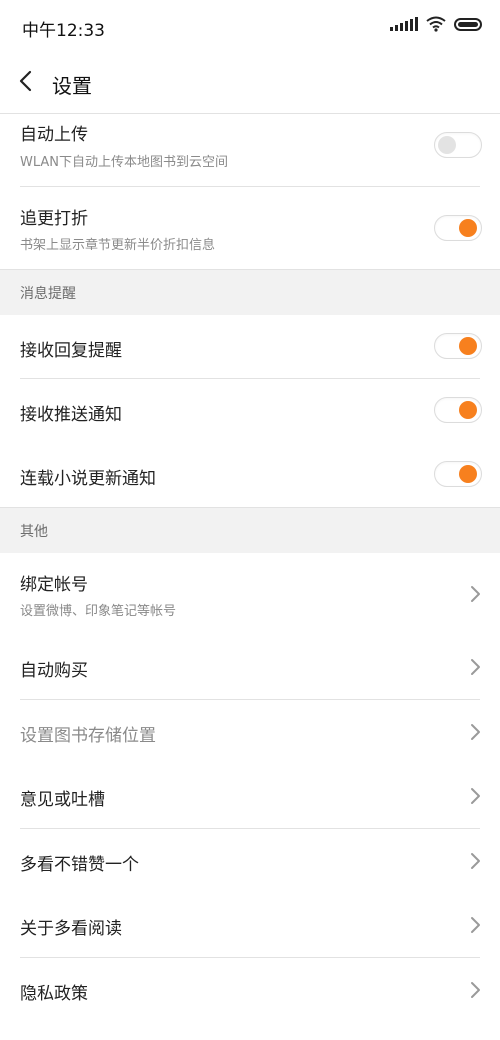  I want to click on setting-follow-discount: 追更打折 书架上显示章节更新半价折扣信息, so click(250, 228).